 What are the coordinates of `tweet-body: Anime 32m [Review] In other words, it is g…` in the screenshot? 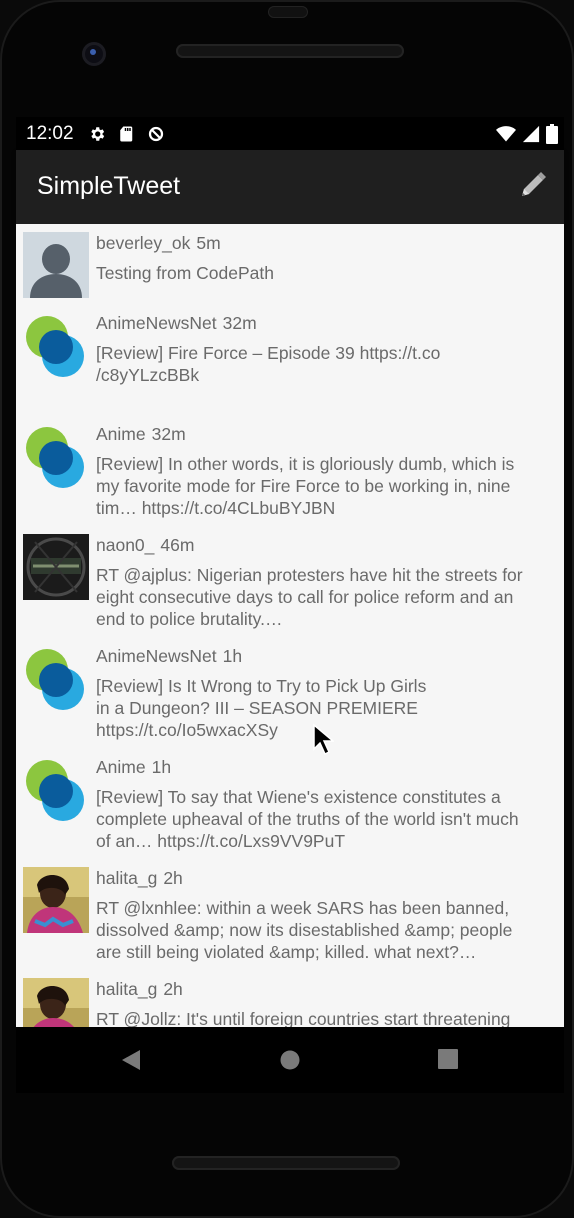 It's located at (327, 471).